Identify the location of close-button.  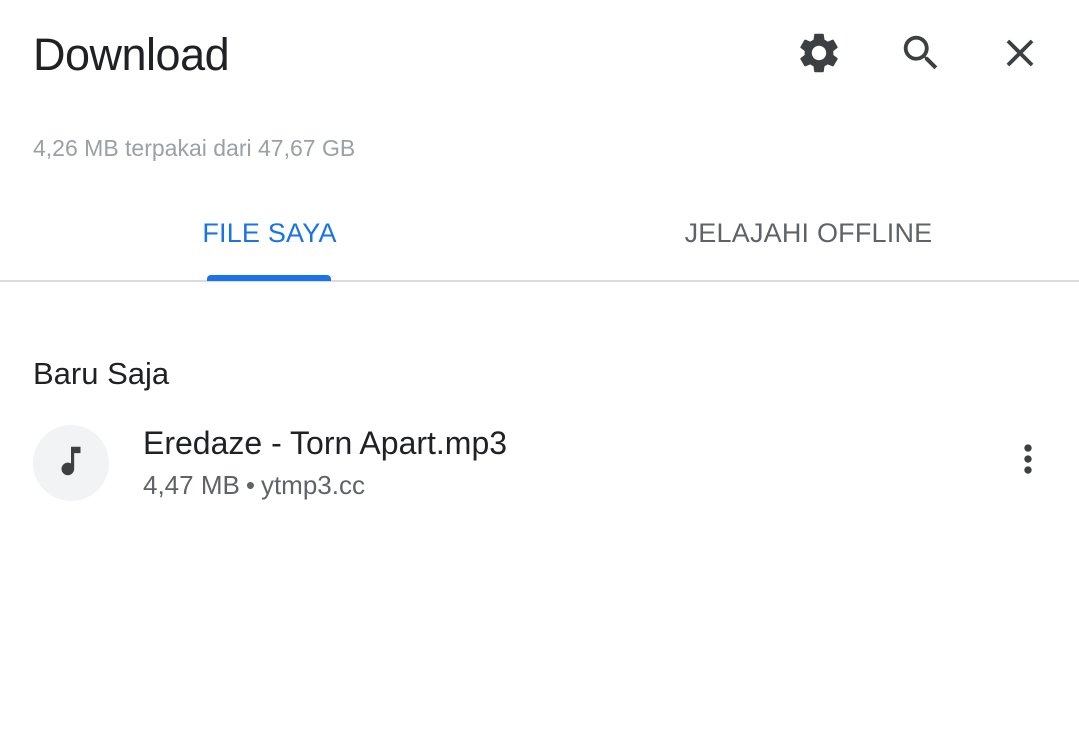
(1020, 53).